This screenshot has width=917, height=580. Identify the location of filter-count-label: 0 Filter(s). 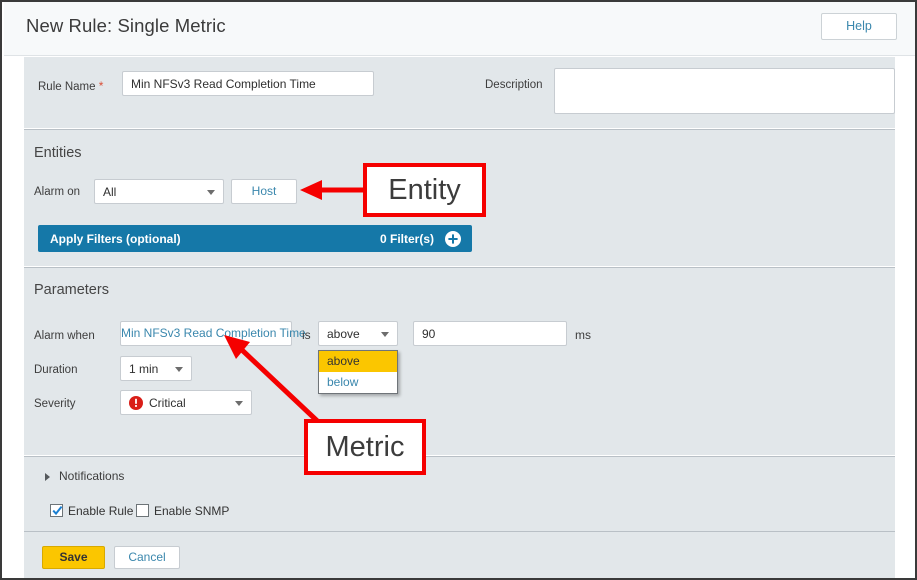
(406, 238).